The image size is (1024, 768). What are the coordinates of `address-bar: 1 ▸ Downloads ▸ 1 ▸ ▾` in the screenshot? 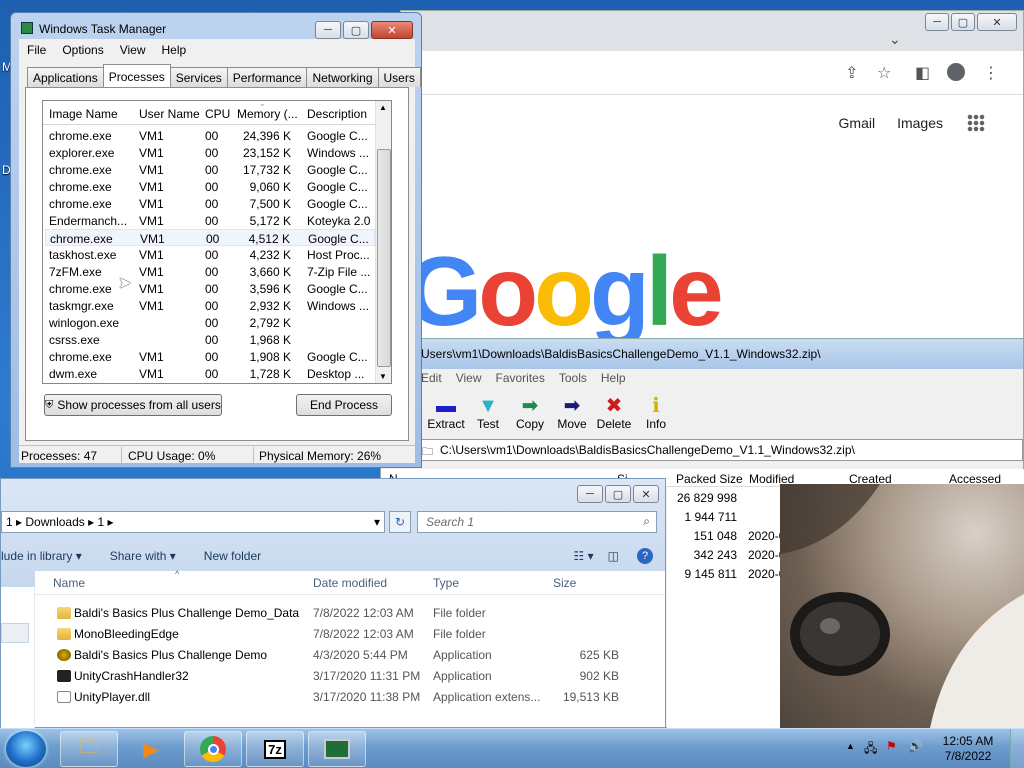 It's located at (193, 522).